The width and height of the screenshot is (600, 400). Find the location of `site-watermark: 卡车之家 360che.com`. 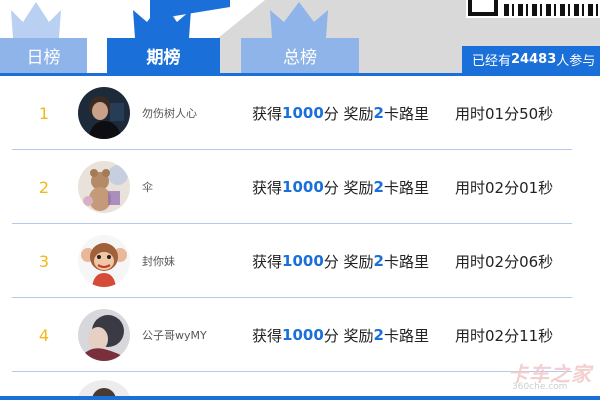

site-watermark: 卡车之家 360che.com is located at coordinates (553, 377).